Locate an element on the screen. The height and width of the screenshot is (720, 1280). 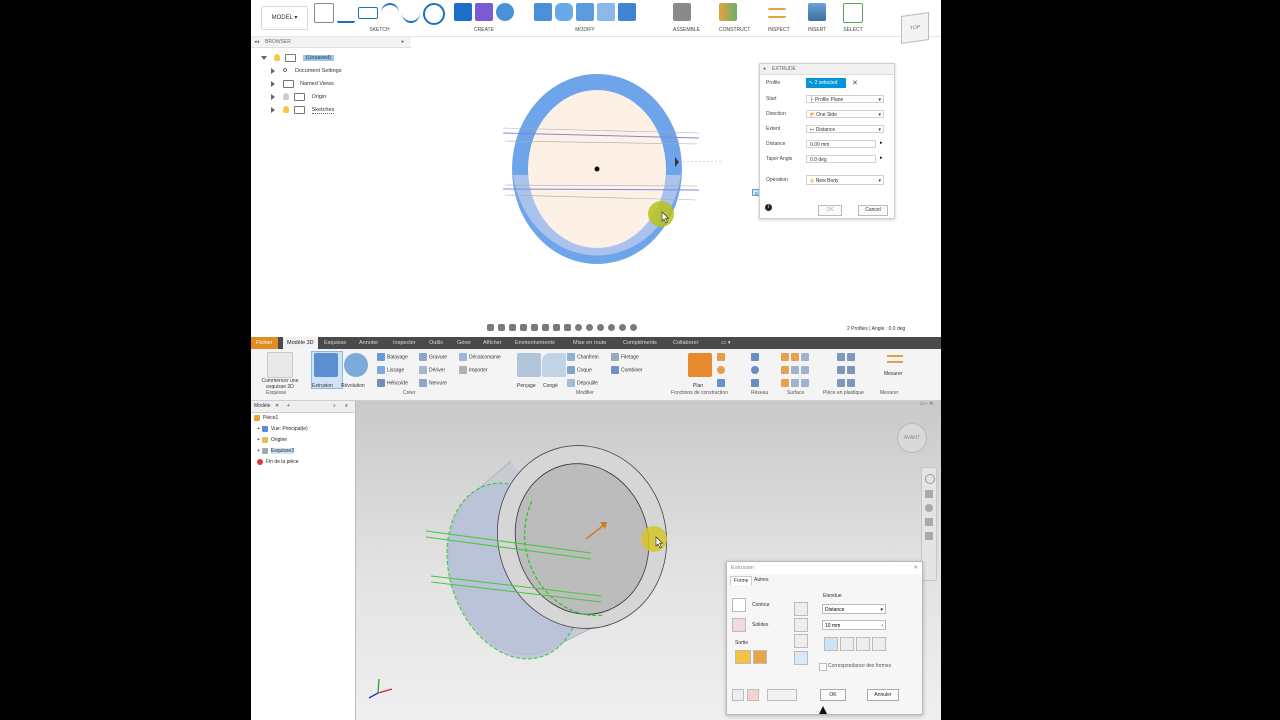
sketch-ring is located at coordinates (612, 169).